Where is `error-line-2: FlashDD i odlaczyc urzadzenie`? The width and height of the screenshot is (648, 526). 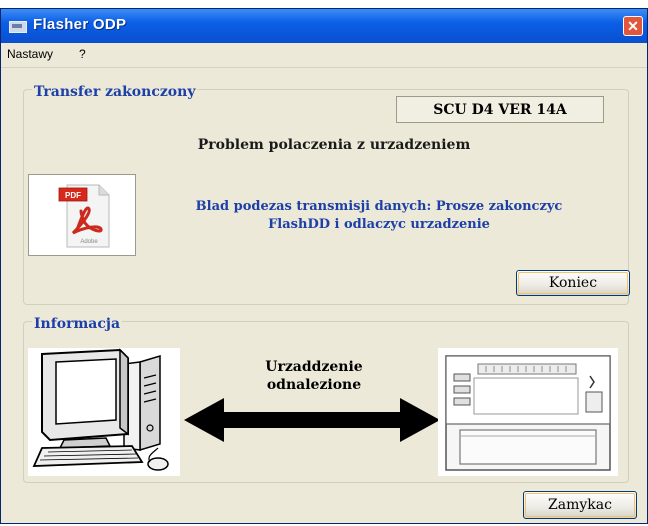 error-line-2: FlashDD i odlaczyc urzadzenie is located at coordinates (379, 224).